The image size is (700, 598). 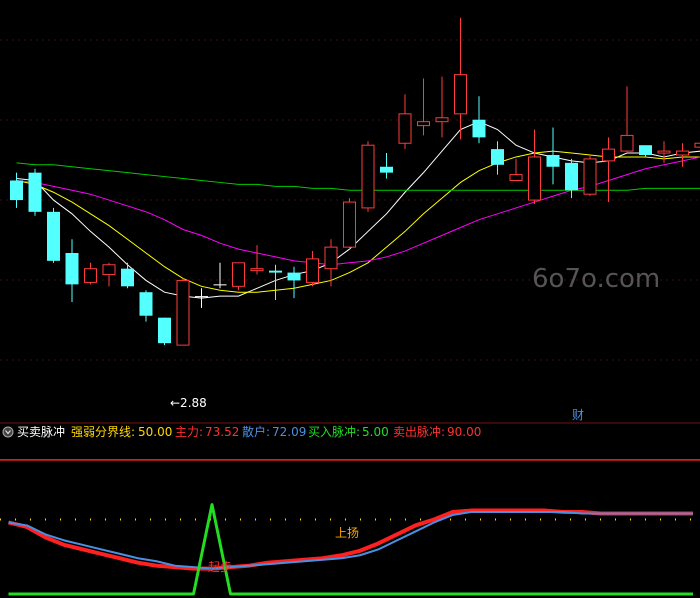 What do you see at coordinates (188, 403) in the screenshot?
I see `low-price-label: ←2.88` at bounding box center [188, 403].